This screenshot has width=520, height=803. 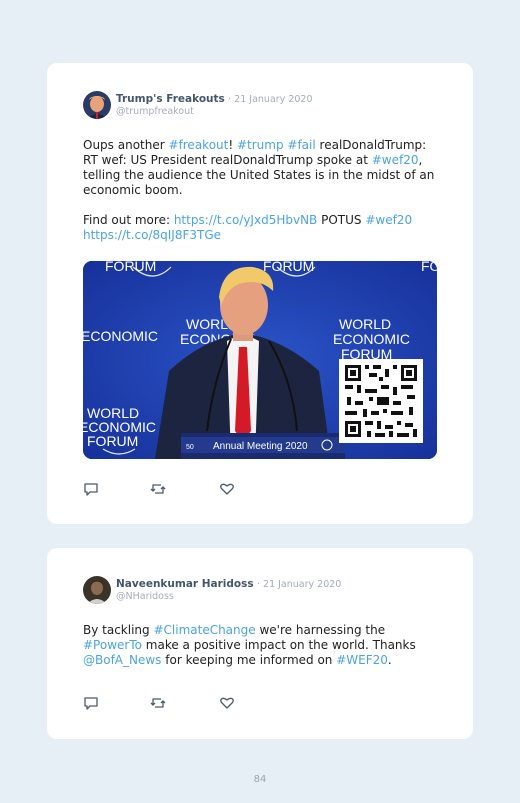 I want to click on author-handle: @trumpfreakout, so click(x=155, y=111).